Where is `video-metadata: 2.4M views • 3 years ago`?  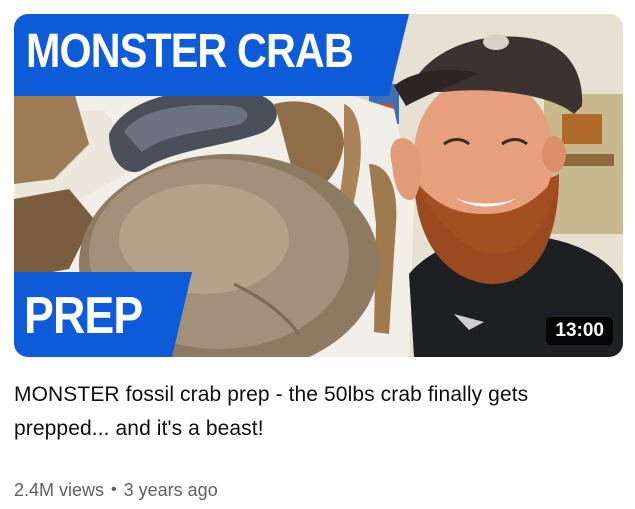 video-metadata: 2.4M views • 3 years ago is located at coordinates (116, 491).